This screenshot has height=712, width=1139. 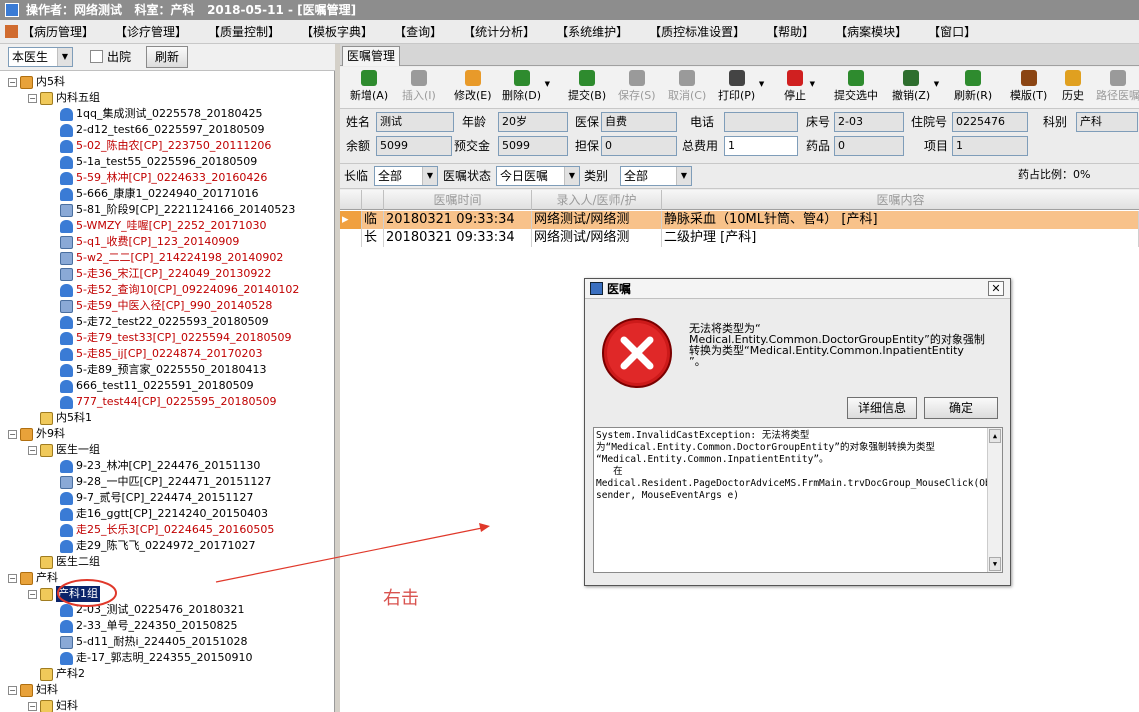 I want to click on tree-patient-node: 5-d11_耐热i_224405_20151028, so click(x=147, y=642).